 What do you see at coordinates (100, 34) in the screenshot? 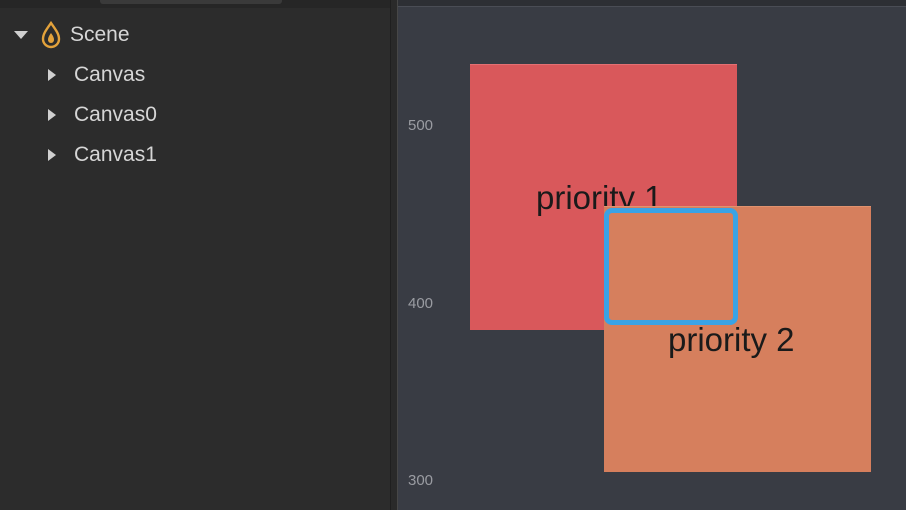
I see `tree-node-label: Scene` at bounding box center [100, 34].